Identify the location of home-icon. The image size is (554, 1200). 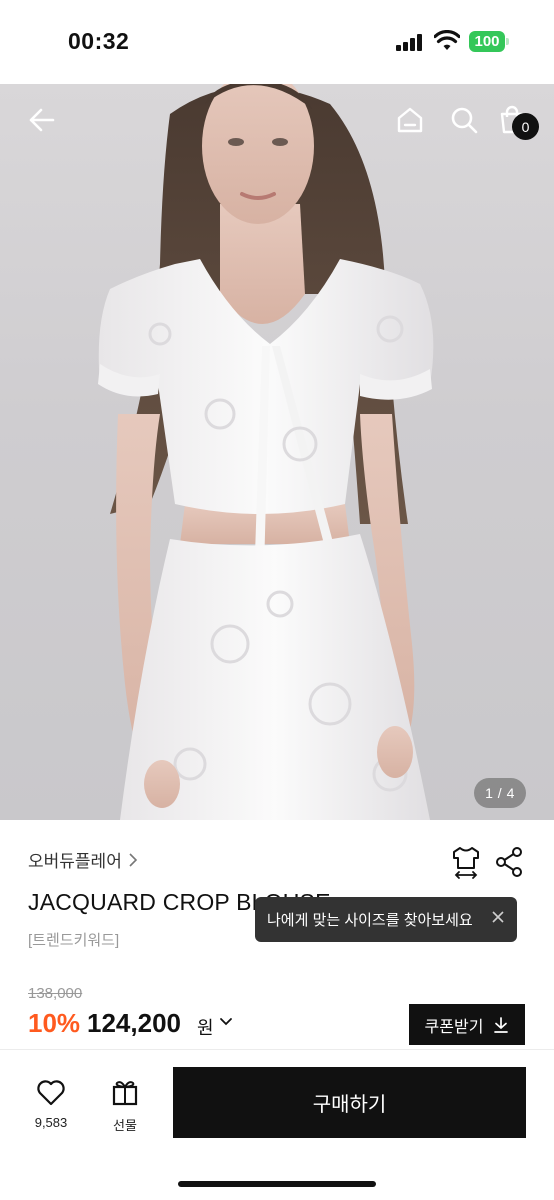
(410, 120).